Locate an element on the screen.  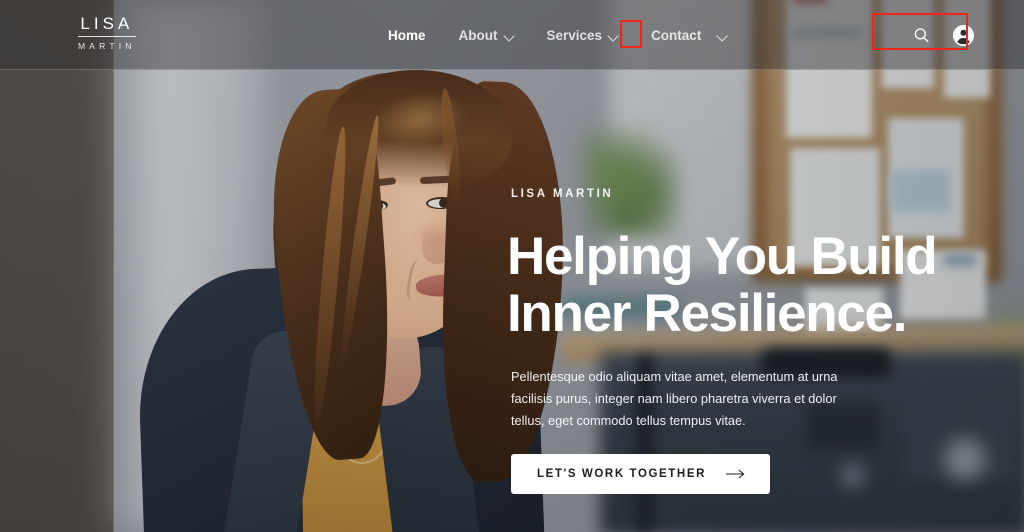
account-icon is located at coordinates (963, 35).